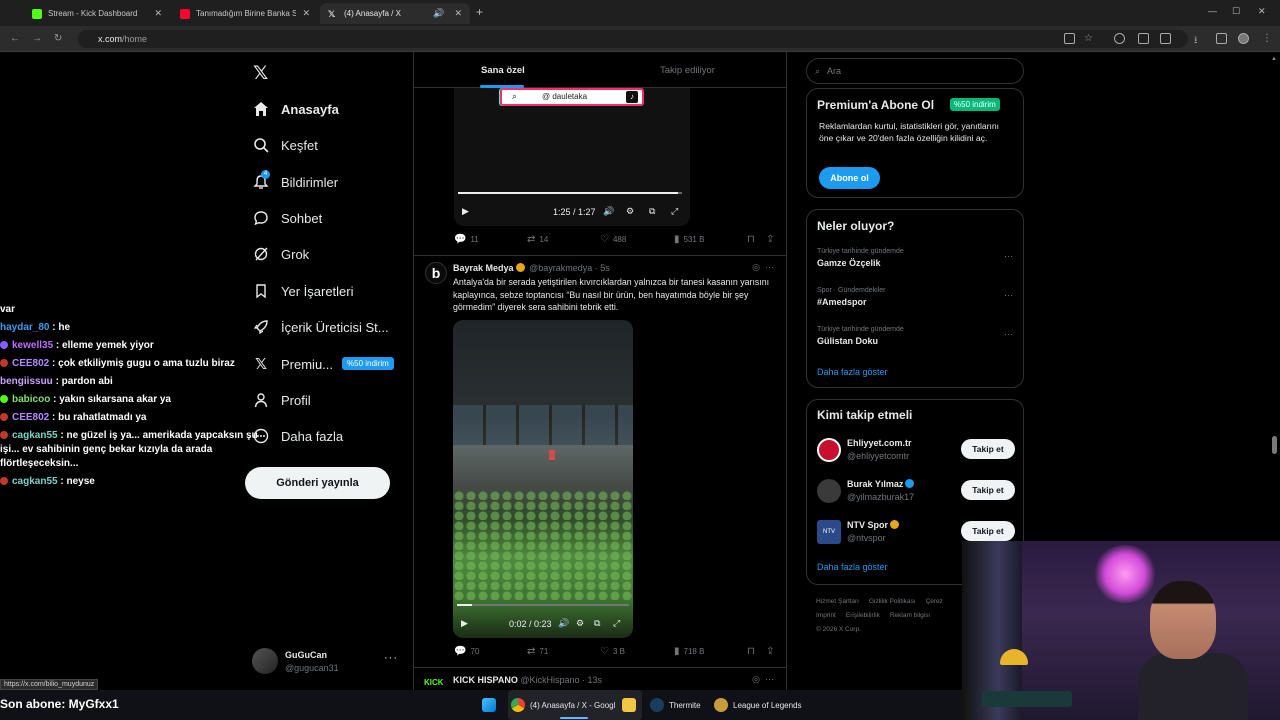  I want to click on back-icon: ←, so click(15, 38).